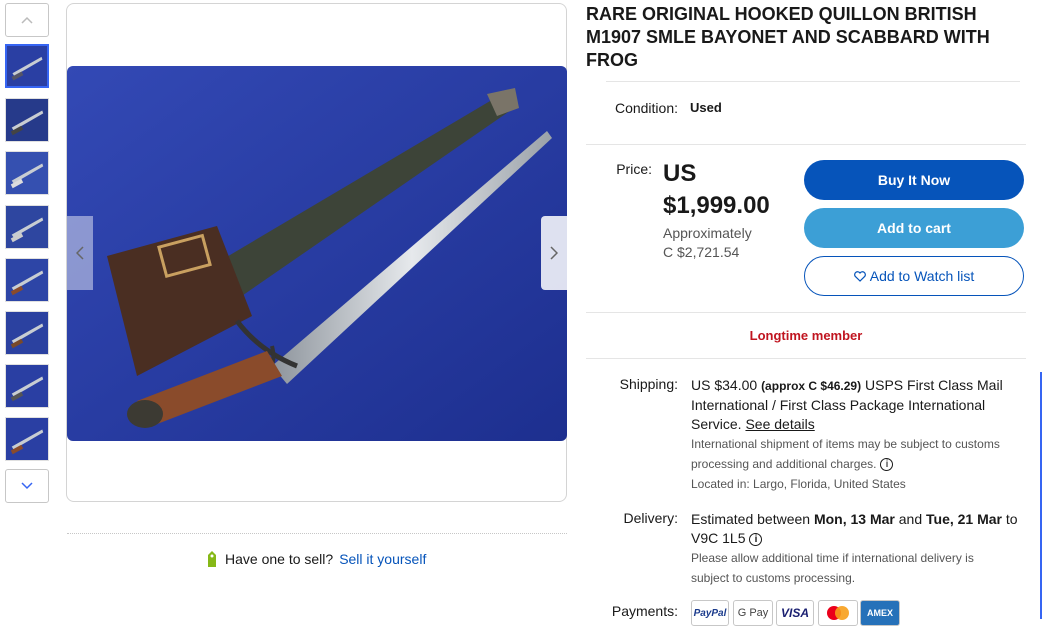  I want to click on shipping-cost: US $34.00, so click(724, 385).